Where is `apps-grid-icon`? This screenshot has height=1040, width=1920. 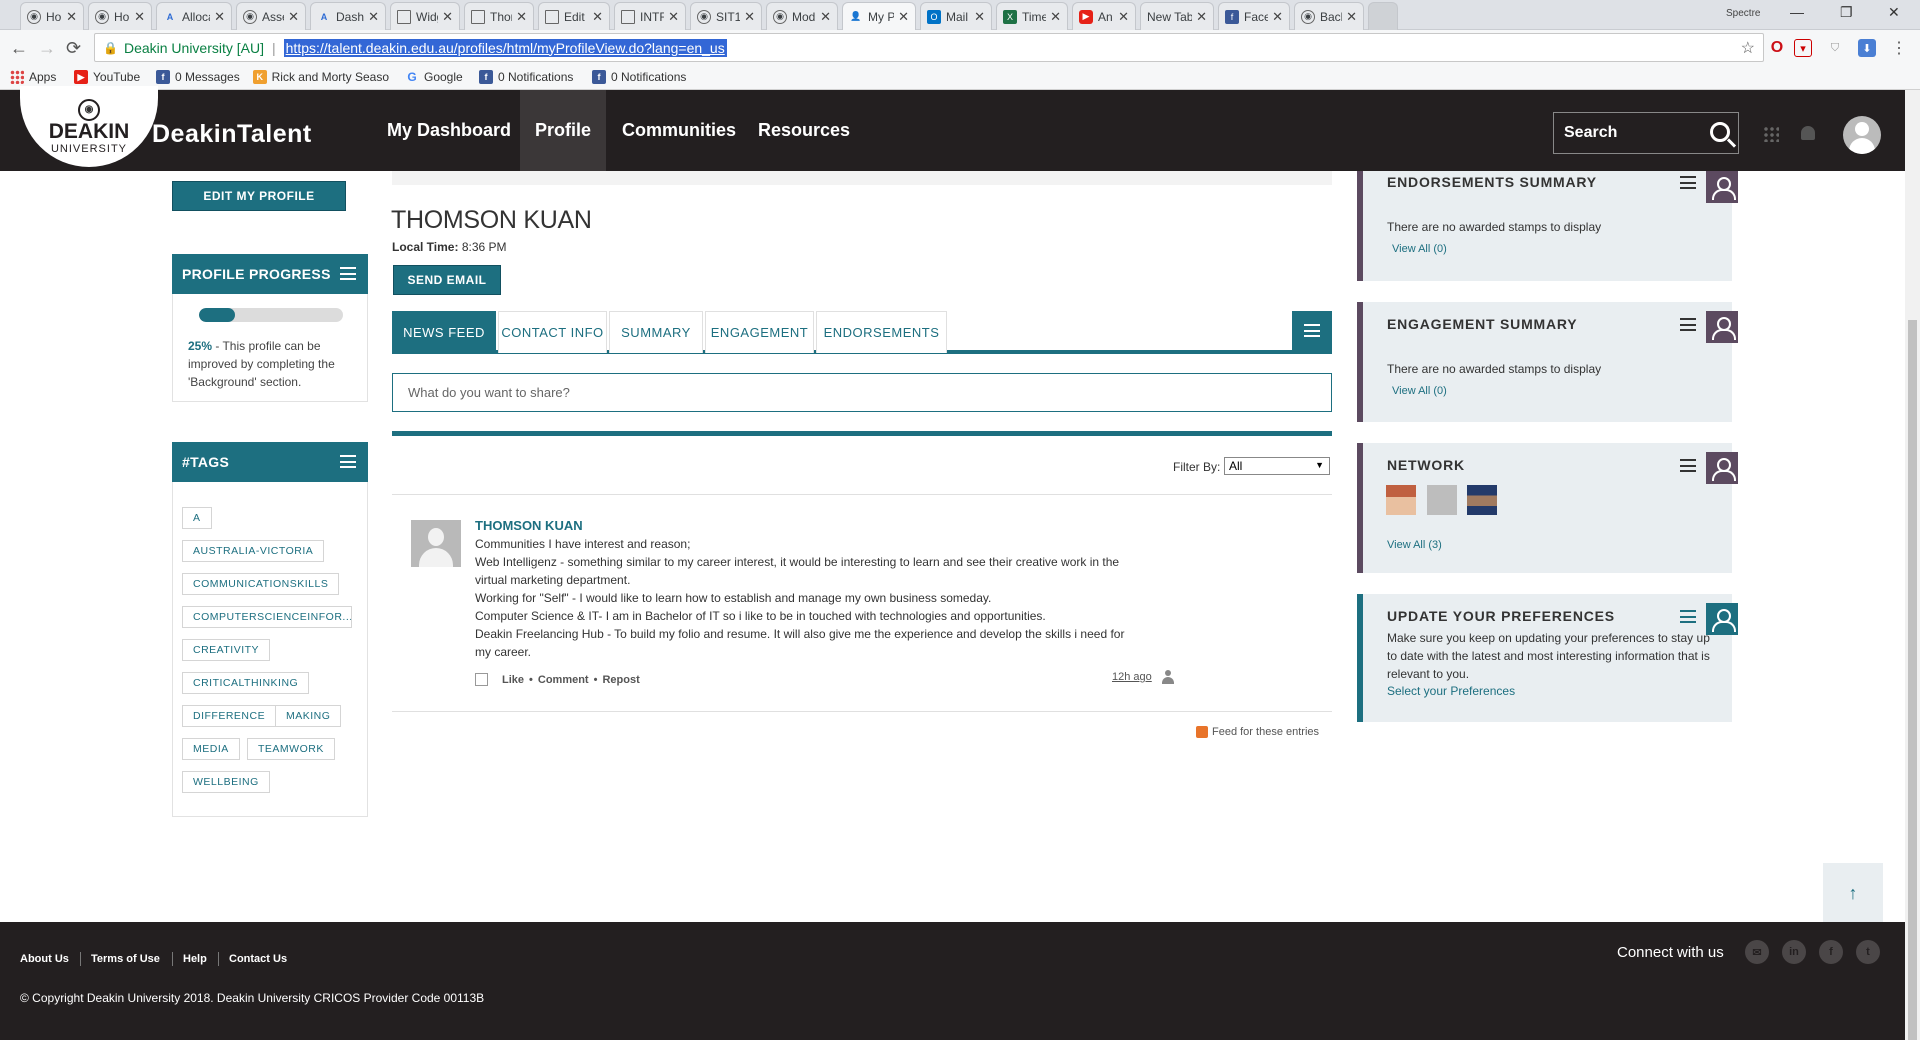
apps-grid-icon is located at coordinates (1771, 134).